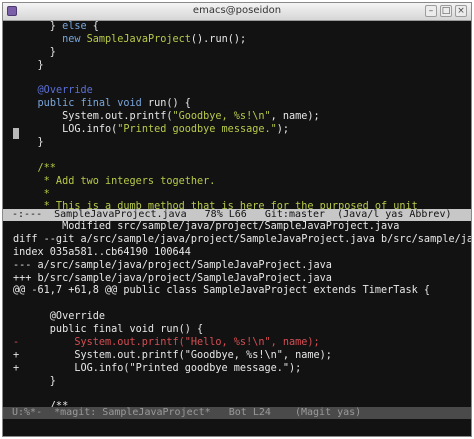 This screenshot has height=439, width=474. What do you see at coordinates (197, 130) in the screenshot?
I see `code-token: "Printed goodbye message."` at bounding box center [197, 130].